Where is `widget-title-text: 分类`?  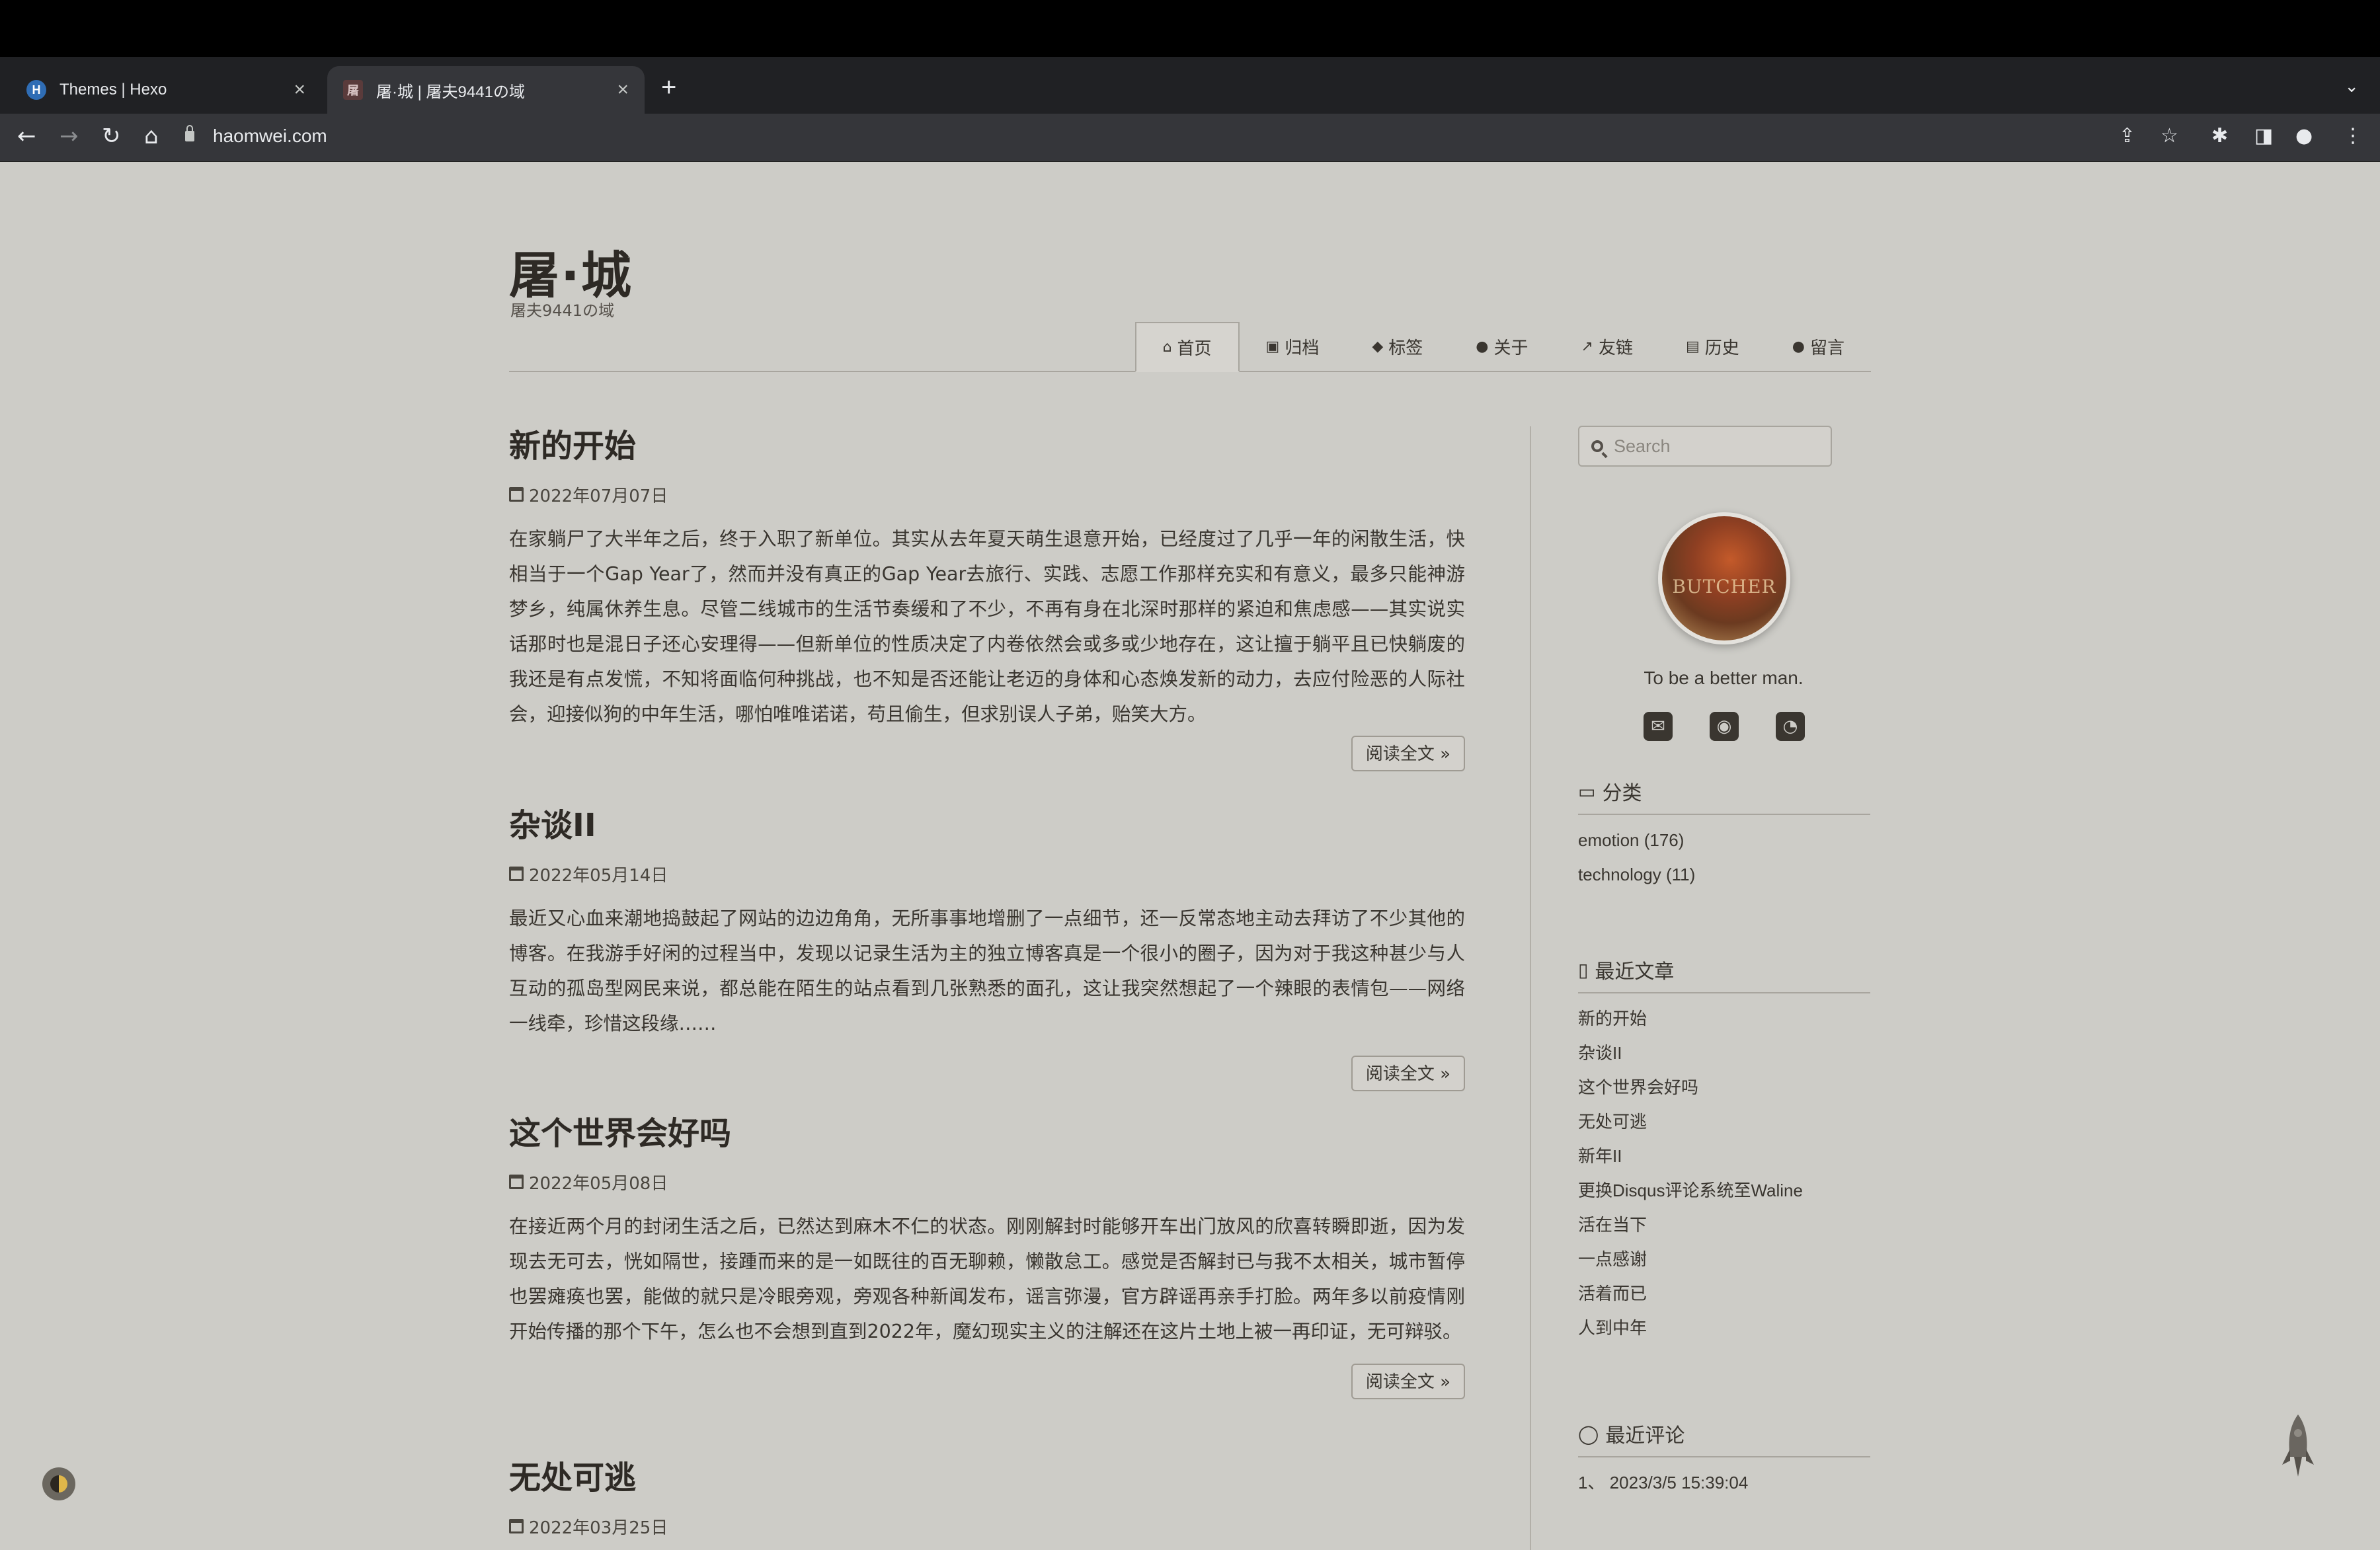
widget-title-text: 分类 is located at coordinates (1622, 793).